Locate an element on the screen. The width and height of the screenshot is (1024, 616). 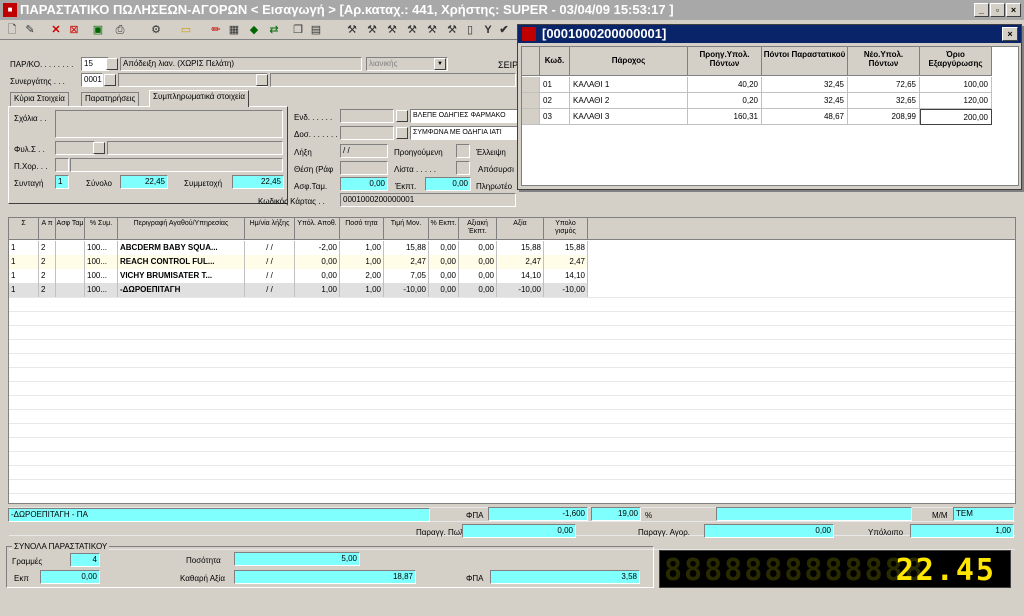
edit-icon: ✏ is located at coordinates (216, 30).